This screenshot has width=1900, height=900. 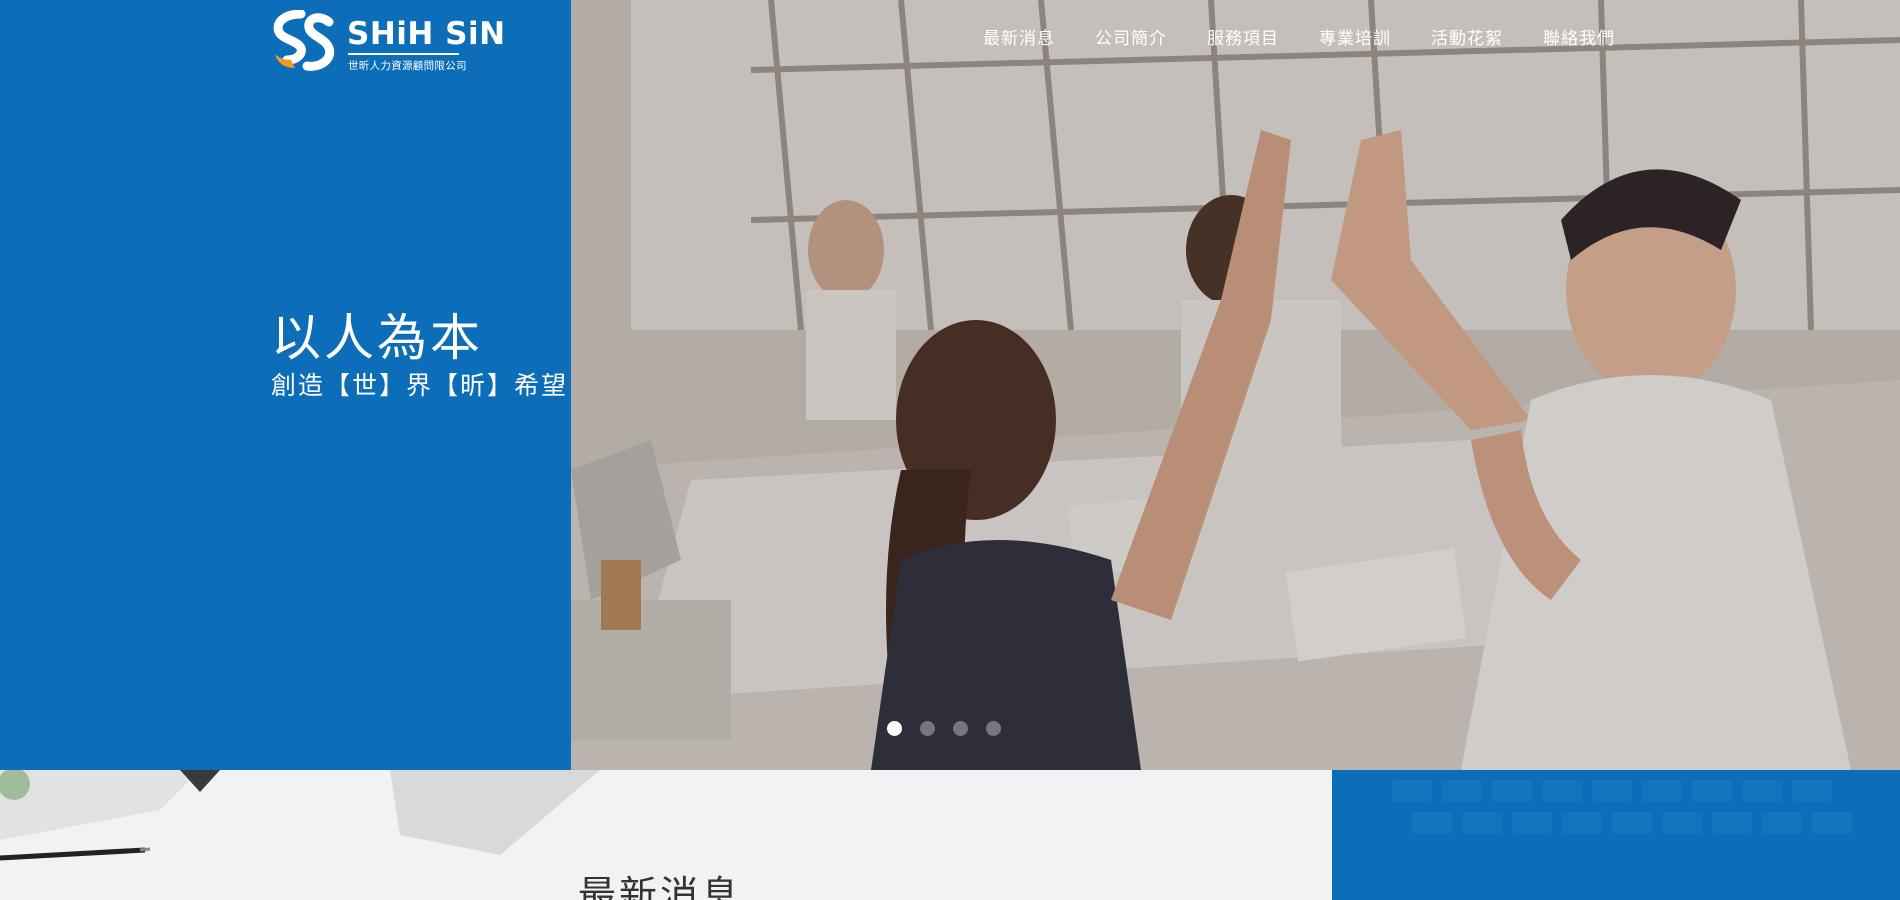 I want to click on hero-subheadline: 創造【世】界【昕】希望, so click(x=420, y=385).